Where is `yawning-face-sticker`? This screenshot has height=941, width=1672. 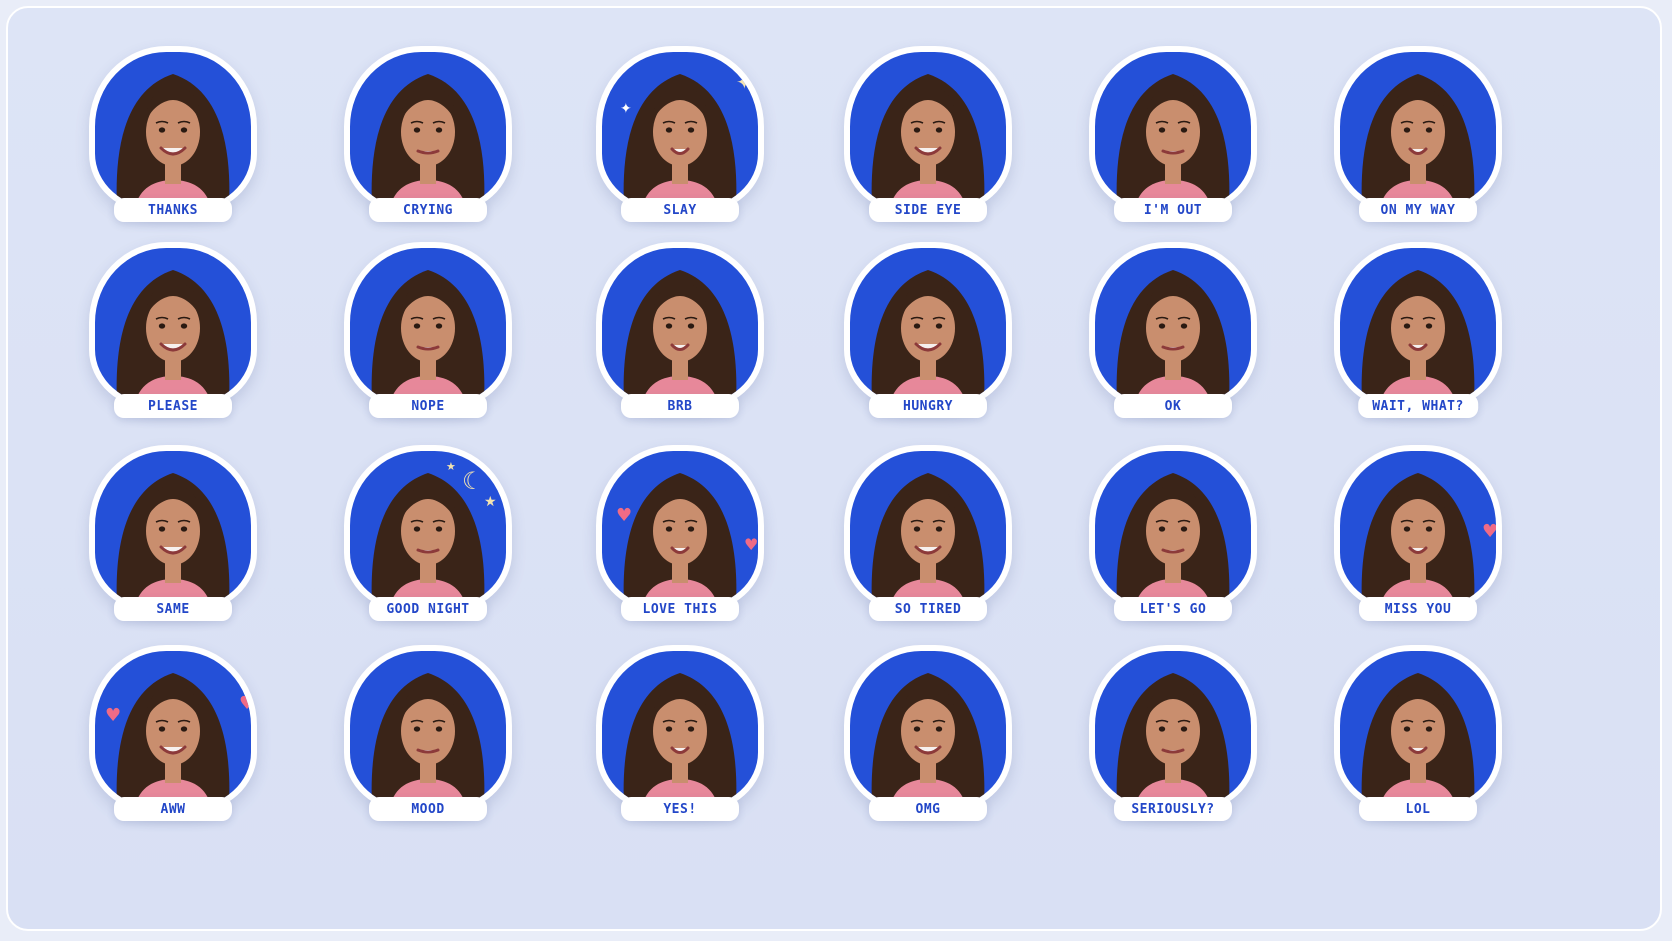 yawning-face-sticker is located at coordinates (928, 529).